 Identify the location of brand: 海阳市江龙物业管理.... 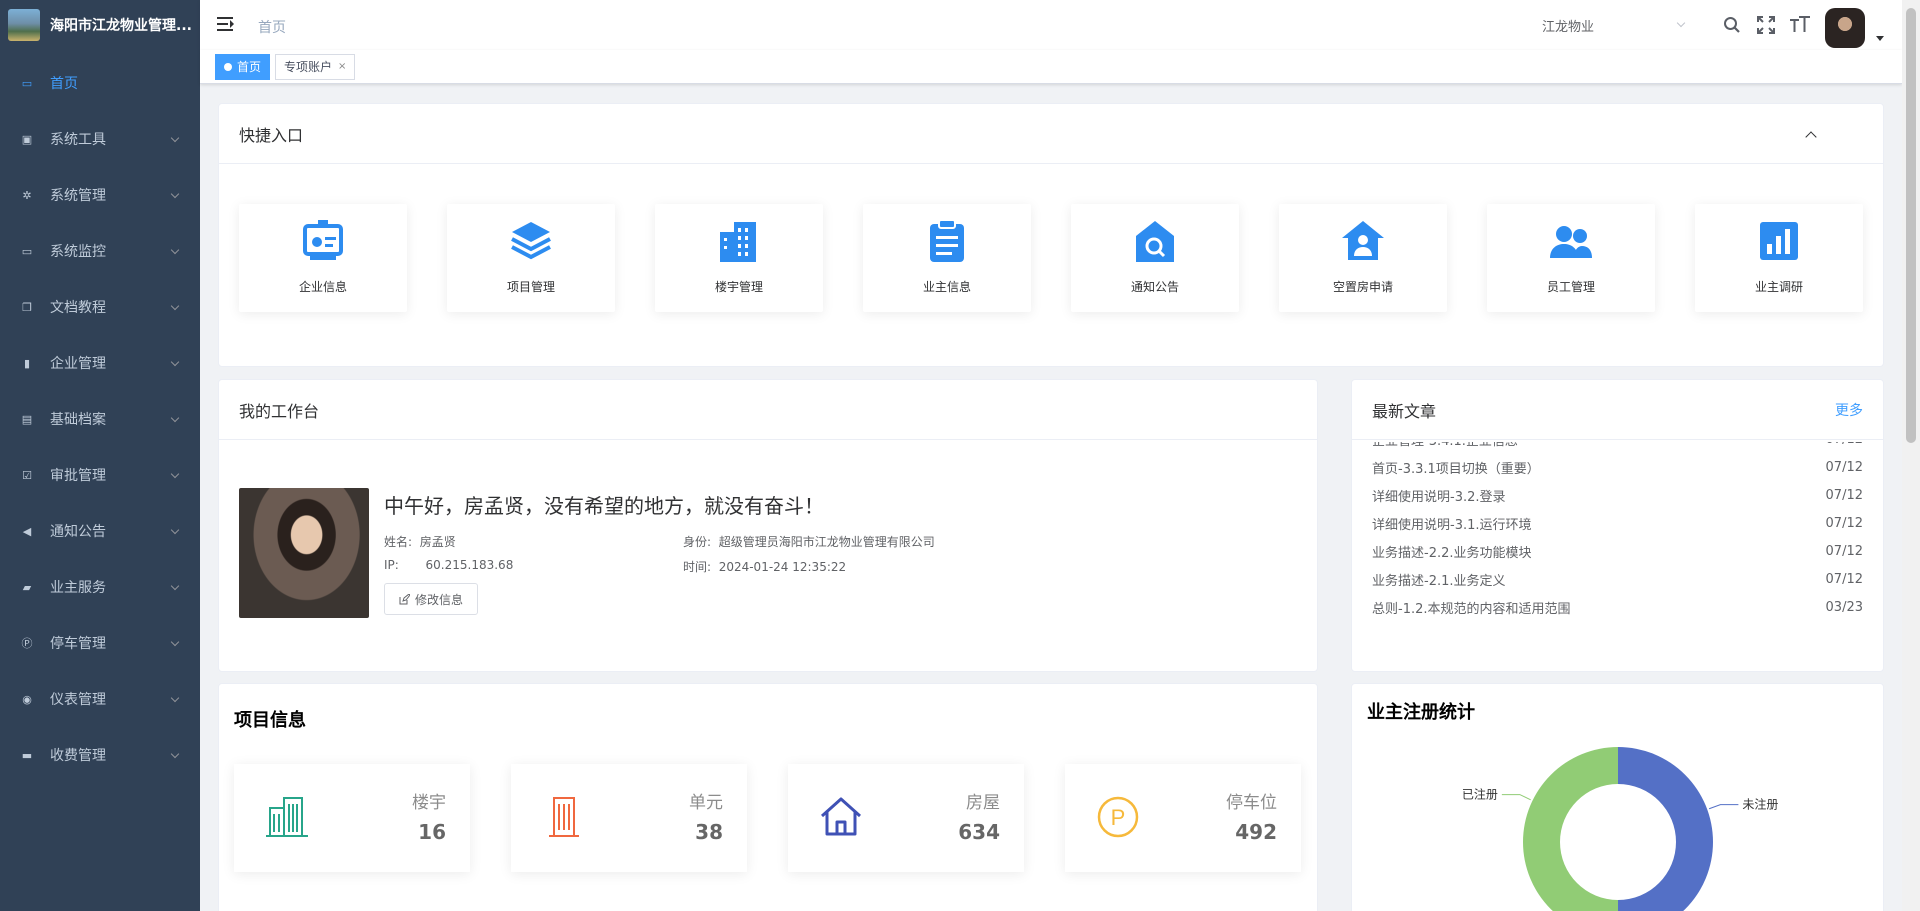
(100, 25).